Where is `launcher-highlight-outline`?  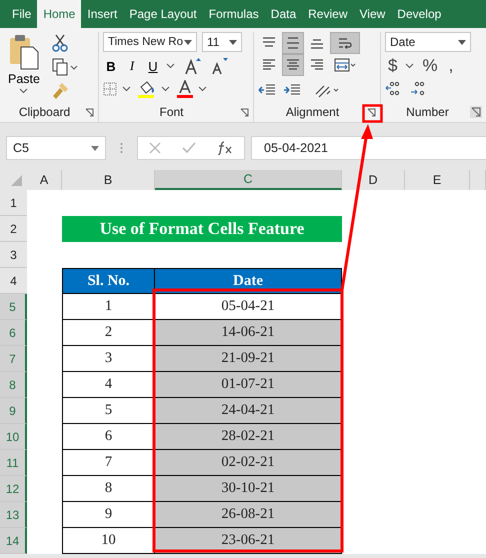 launcher-highlight-outline is located at coordinates (372, 113).